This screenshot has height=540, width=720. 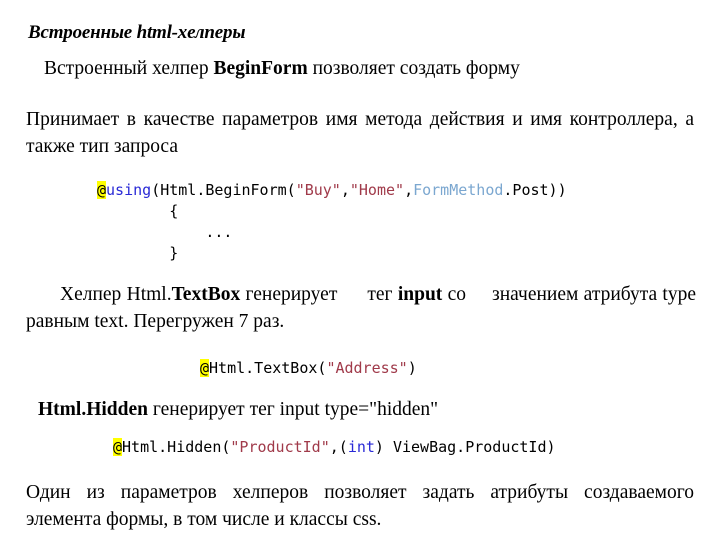 I want to click on text-textbox-p4: со, so click(x=454, y=294).